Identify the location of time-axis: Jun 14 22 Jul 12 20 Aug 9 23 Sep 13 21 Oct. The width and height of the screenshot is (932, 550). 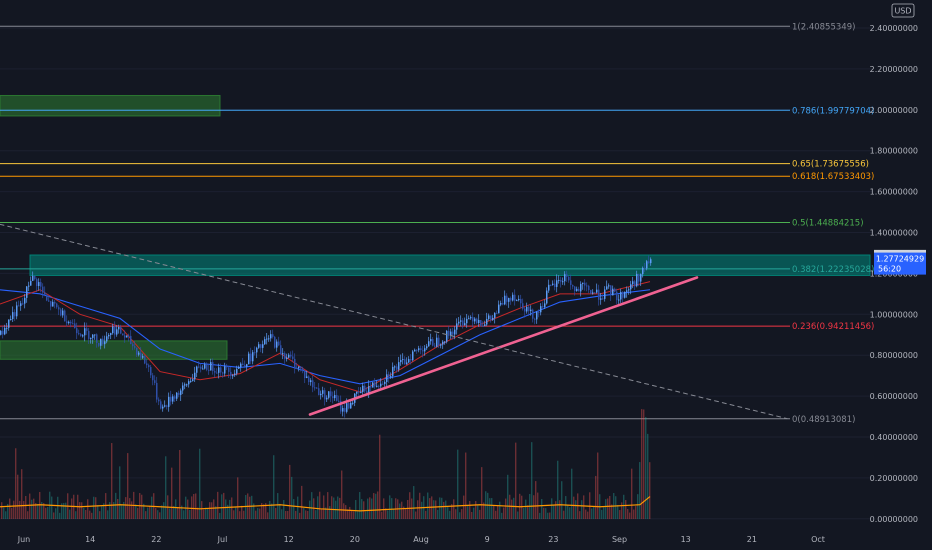
(421, 539).